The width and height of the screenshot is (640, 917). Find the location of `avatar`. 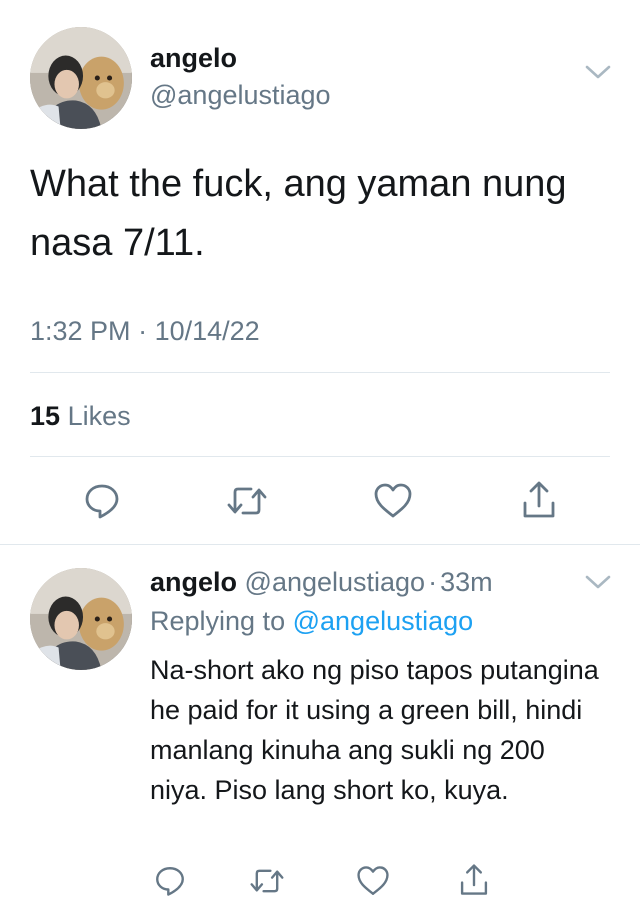

avatar is located at coordinates (81, 78).